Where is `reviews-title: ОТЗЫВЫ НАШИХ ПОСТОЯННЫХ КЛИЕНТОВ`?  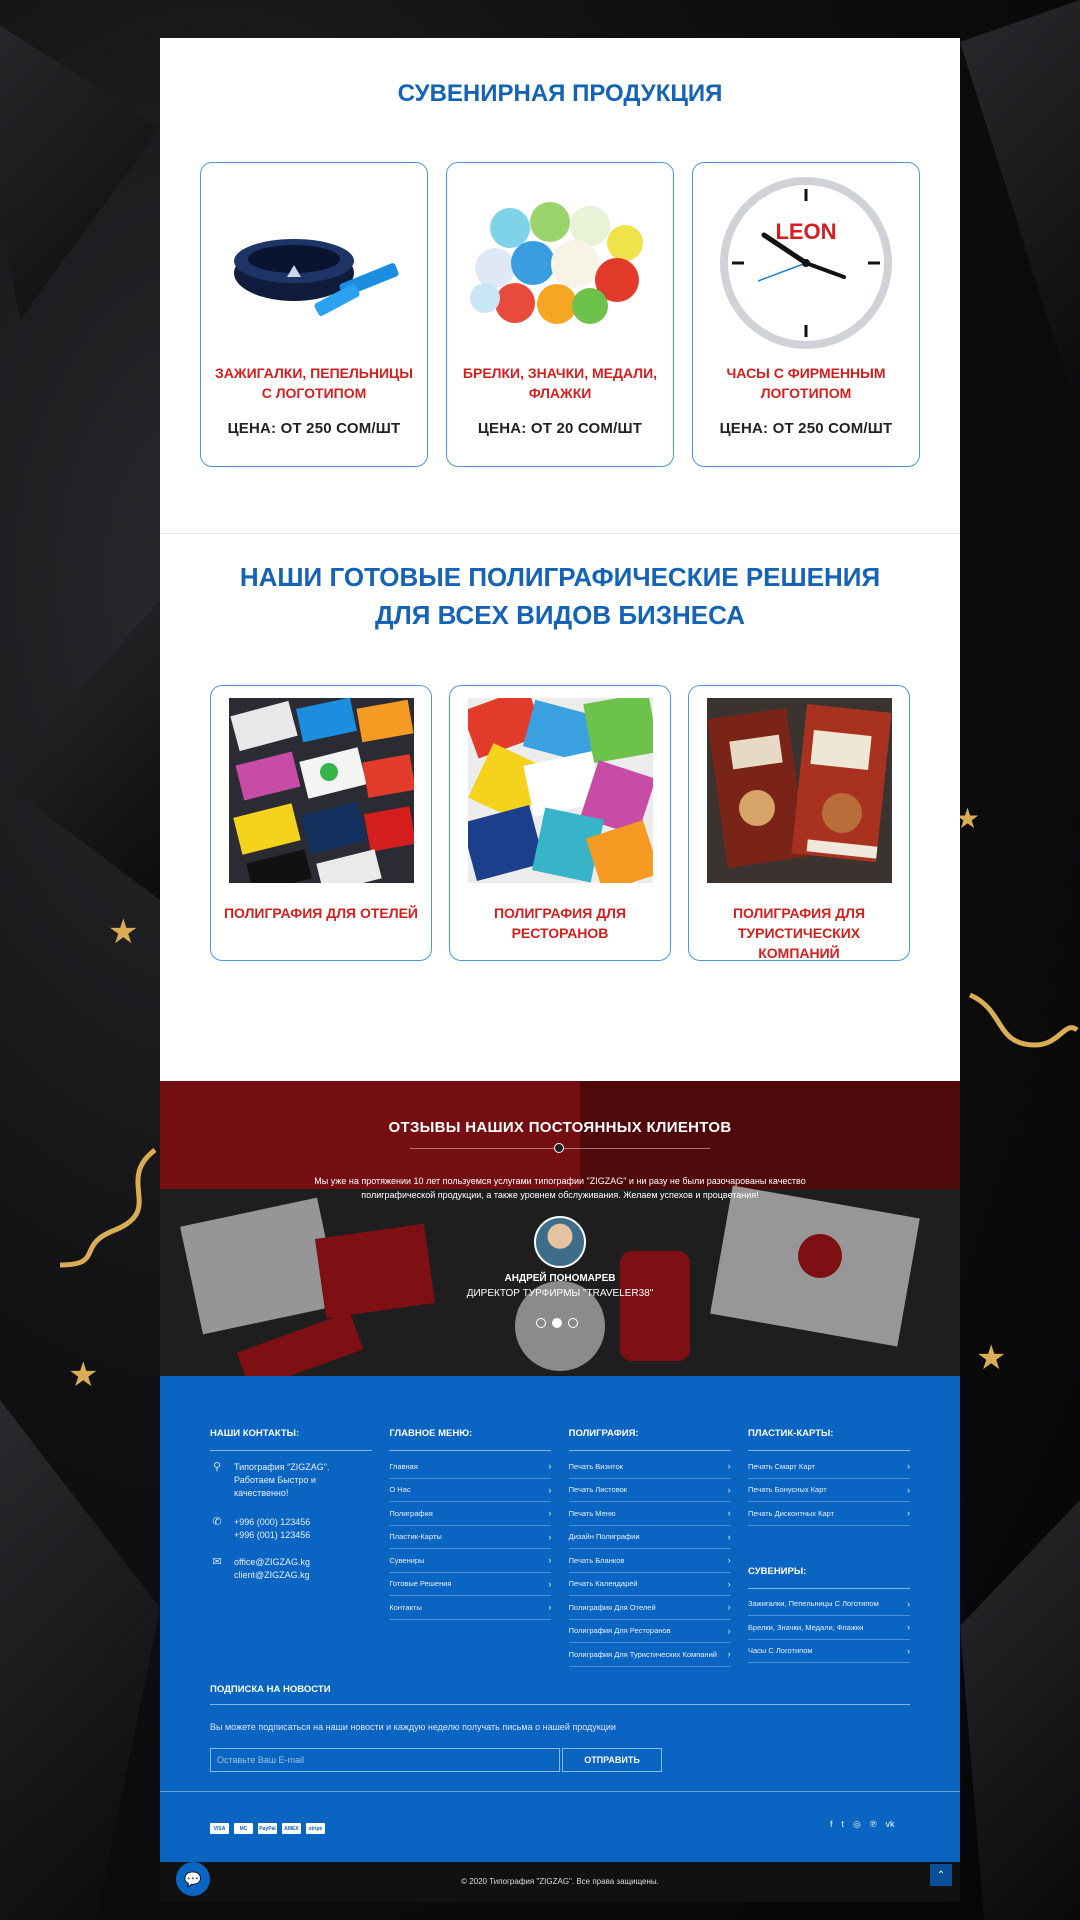 reviews-title: ОТЗЫВЫ НАШИХ ПОСТОЯННЫХ КЛИЕНТОВ is located at coordinates (560, 1127).